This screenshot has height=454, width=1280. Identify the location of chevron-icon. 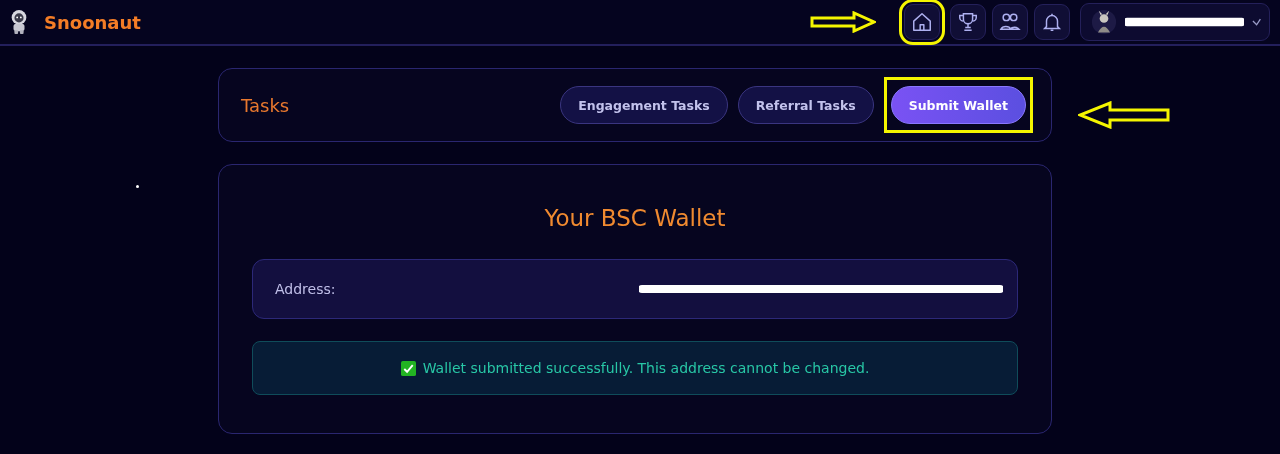
(1256, 22).